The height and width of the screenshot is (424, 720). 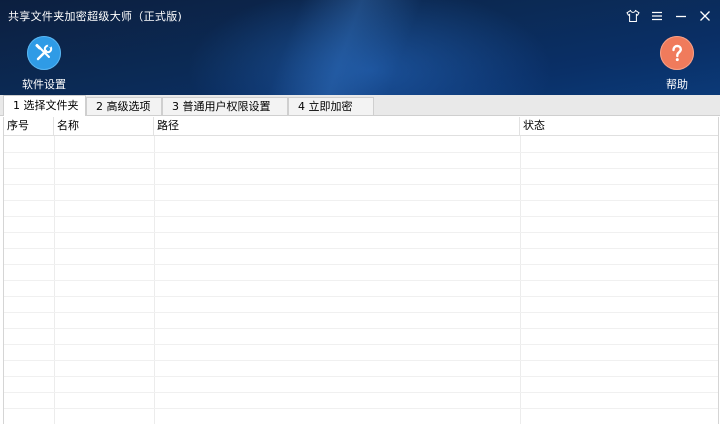 I want to click on window-controls, so click(x=669, y=16).